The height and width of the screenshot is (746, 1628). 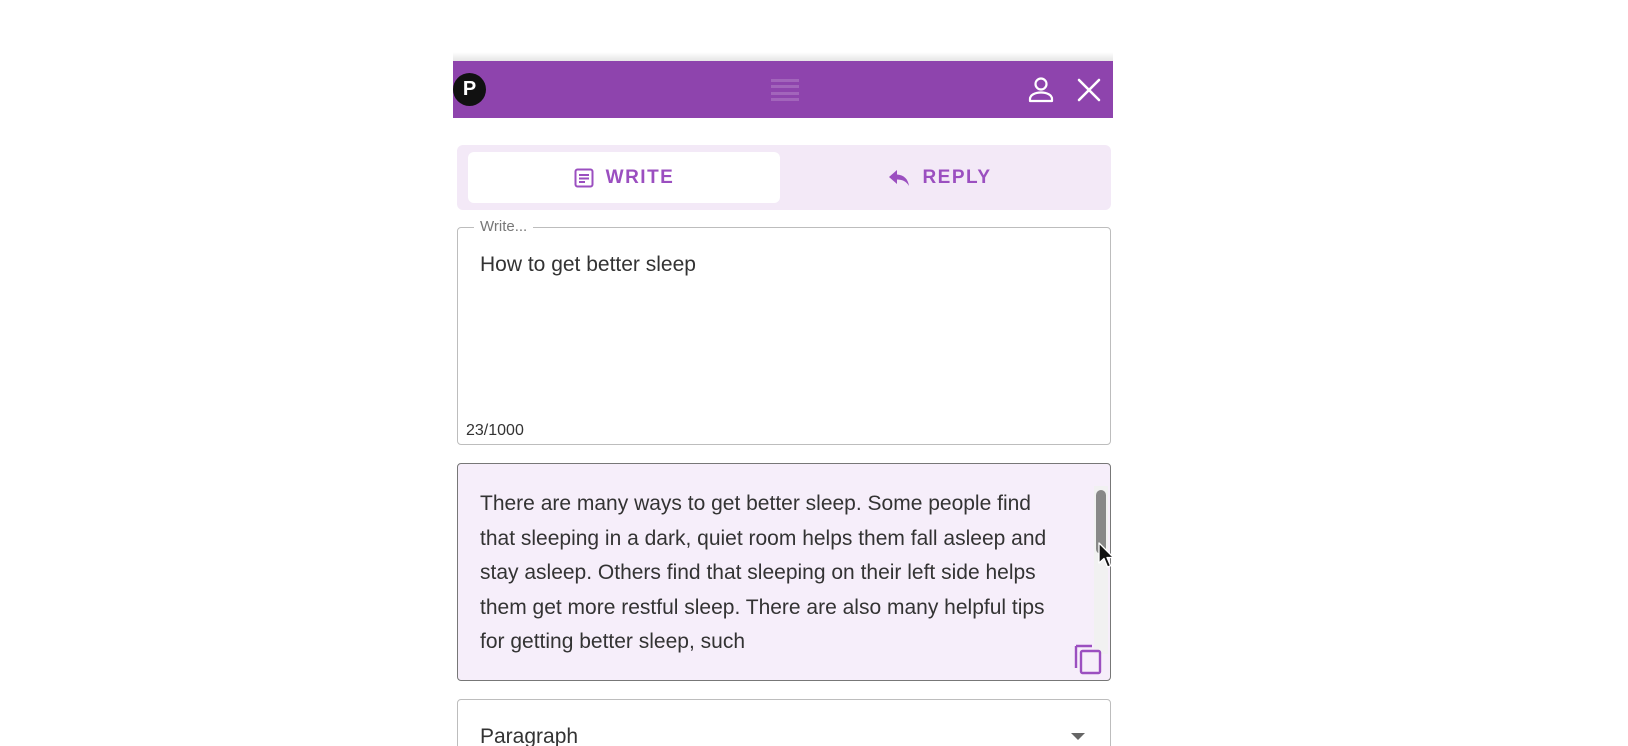 I want to click on copy-button, so click(x=1088, y=659).